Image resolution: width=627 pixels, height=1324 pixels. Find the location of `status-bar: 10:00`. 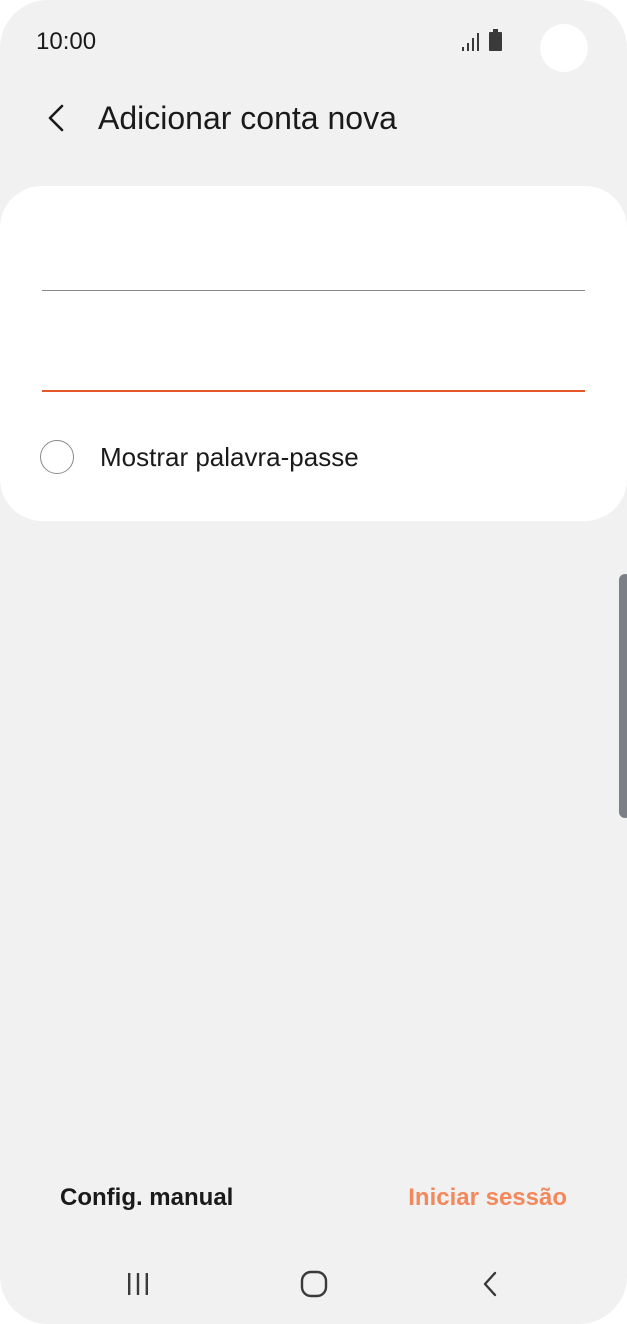

status-bar: 10:00 is located at coordinates (313, 40).